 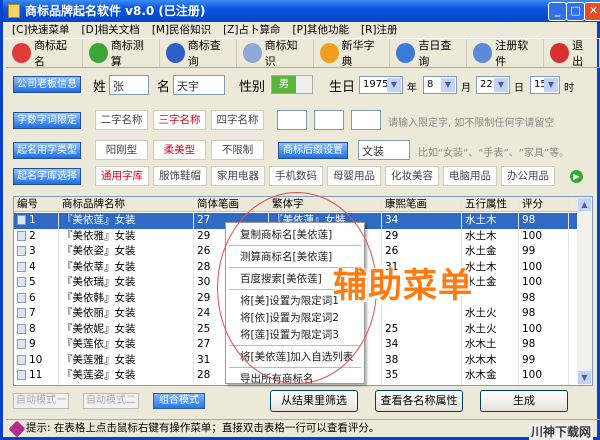 What do you see at coordinates (584, 291) in the screenshot?
I see `vertical-scrollbar: ▲ ▼` at bounding box center [584, 291].